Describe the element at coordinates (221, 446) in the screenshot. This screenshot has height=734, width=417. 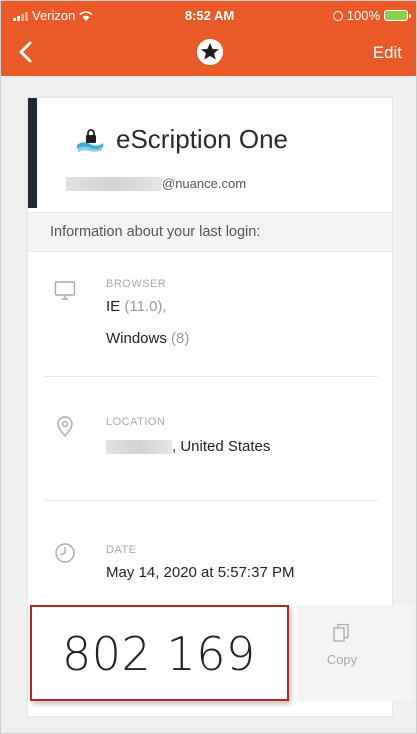
I see `location-country: , United States` at that location.